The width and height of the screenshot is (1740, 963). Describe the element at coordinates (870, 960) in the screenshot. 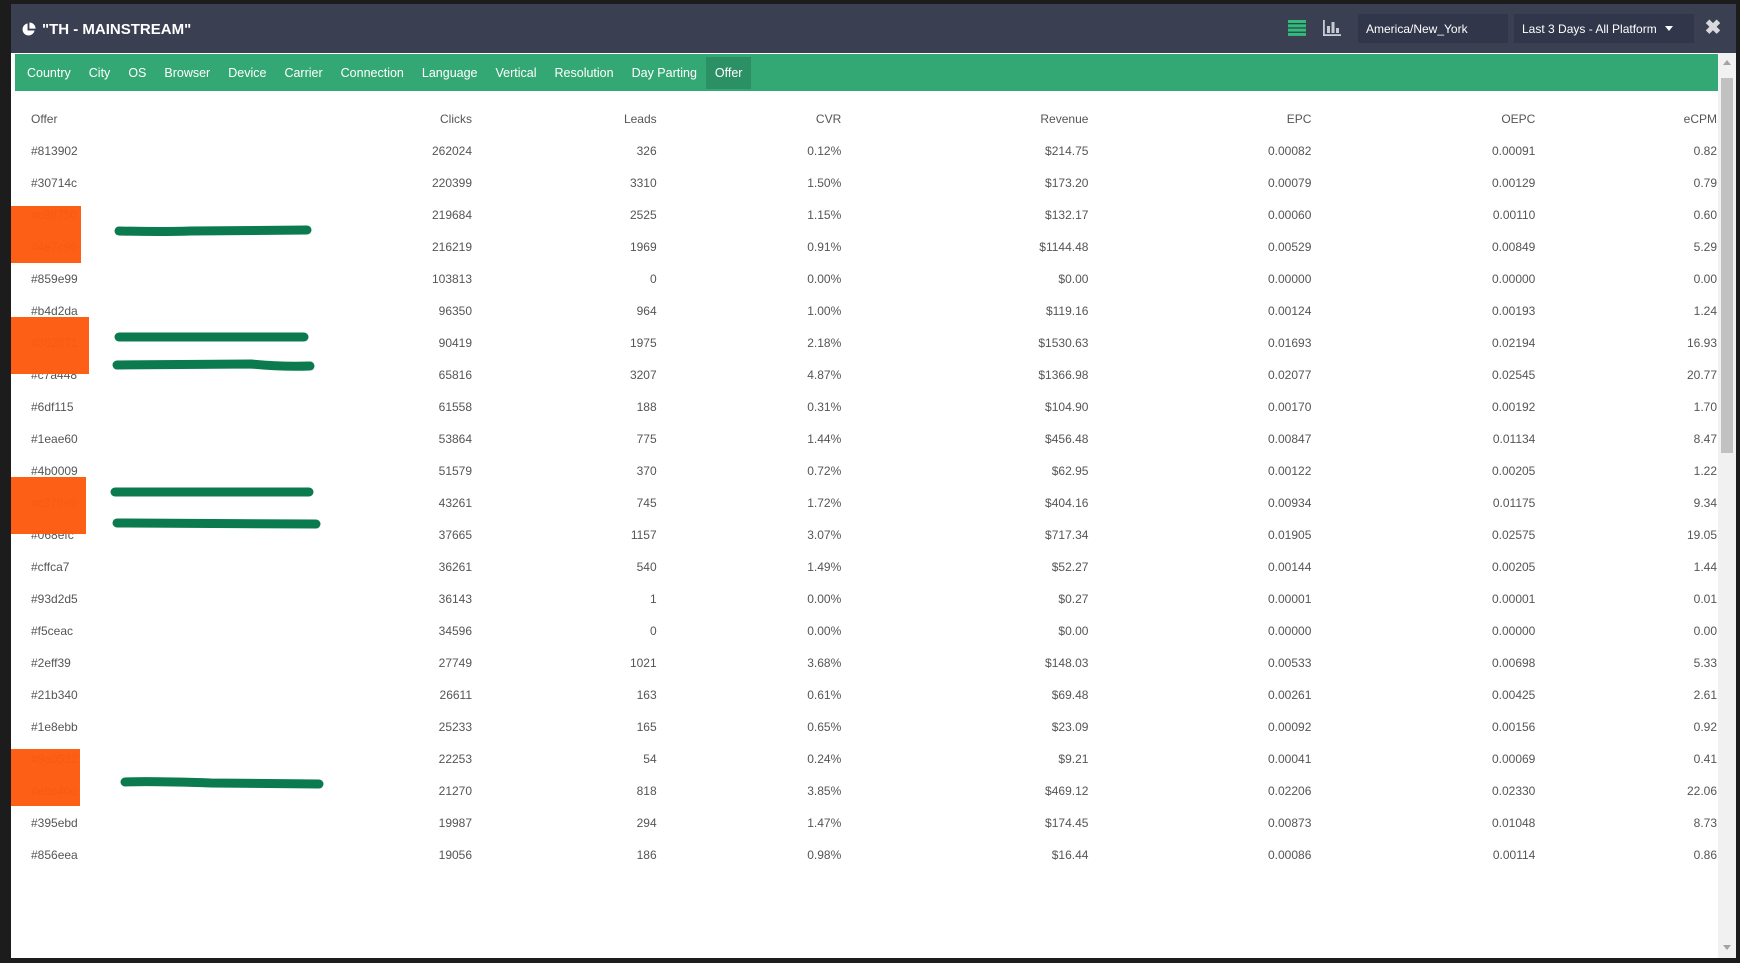

I see `window-bottom-edge` at that location.